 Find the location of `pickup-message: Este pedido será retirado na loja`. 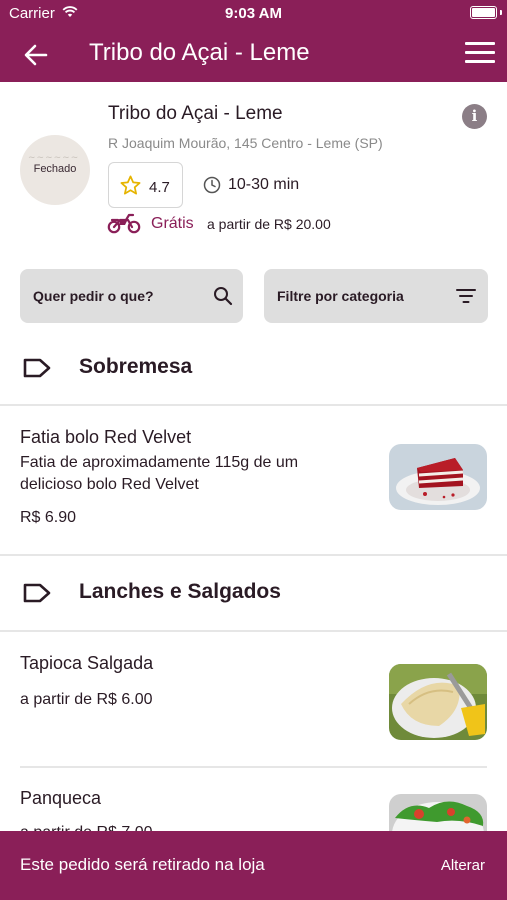

pickup-message: Este pedido será retirado na loja is located at coordinates (142, 864).